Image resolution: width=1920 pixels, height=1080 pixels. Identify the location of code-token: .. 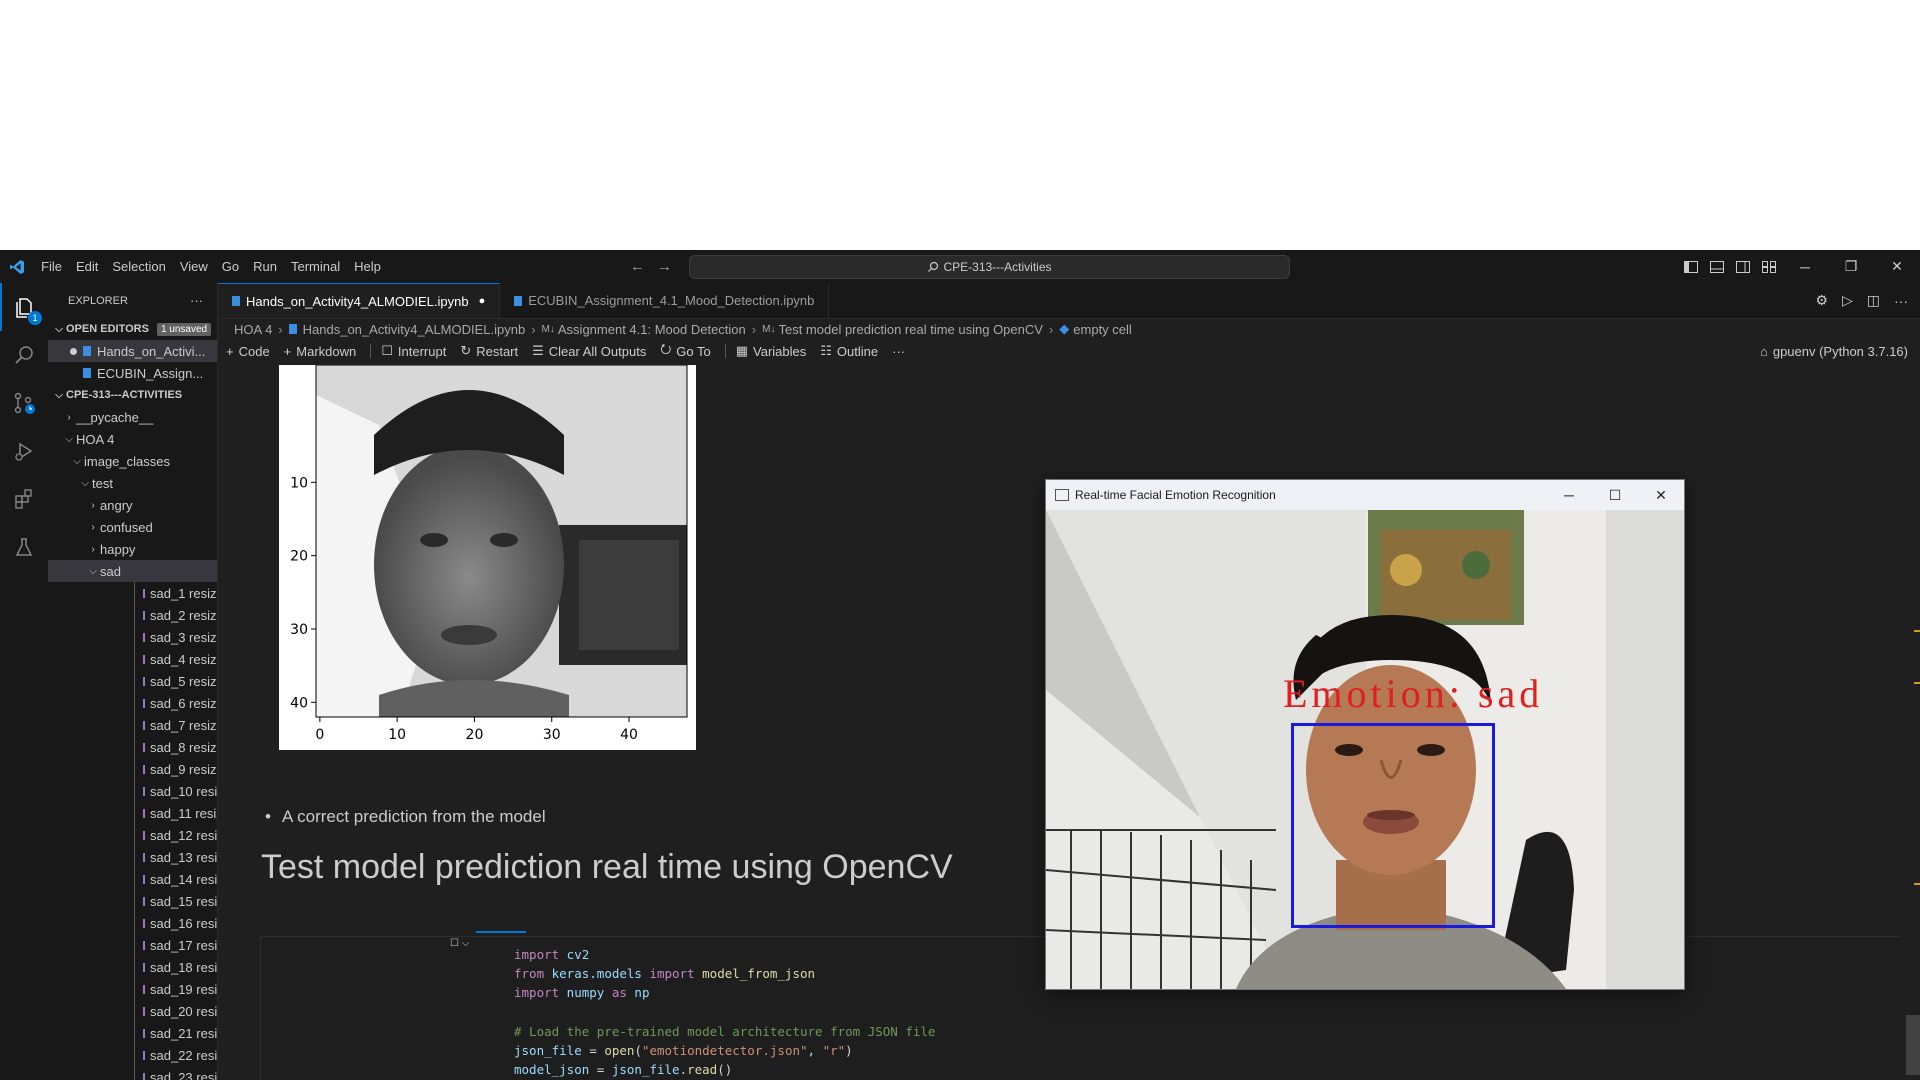
(683, 1070).